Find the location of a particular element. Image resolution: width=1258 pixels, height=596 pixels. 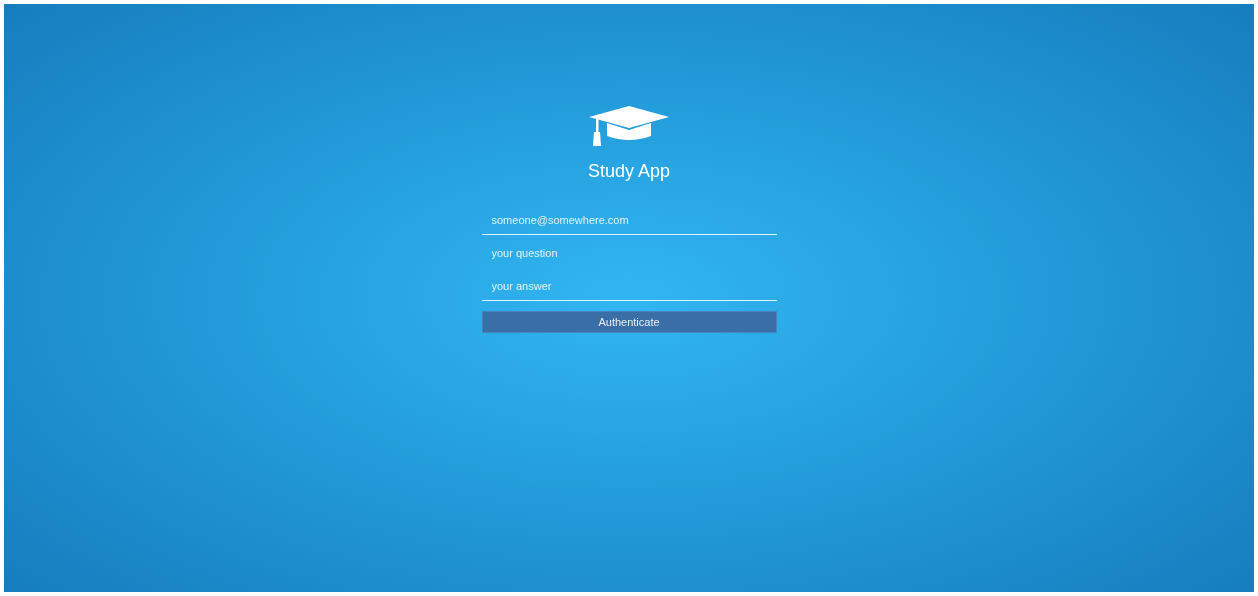

authenticate-button: Authenticate is located at coordinates (629, 322).